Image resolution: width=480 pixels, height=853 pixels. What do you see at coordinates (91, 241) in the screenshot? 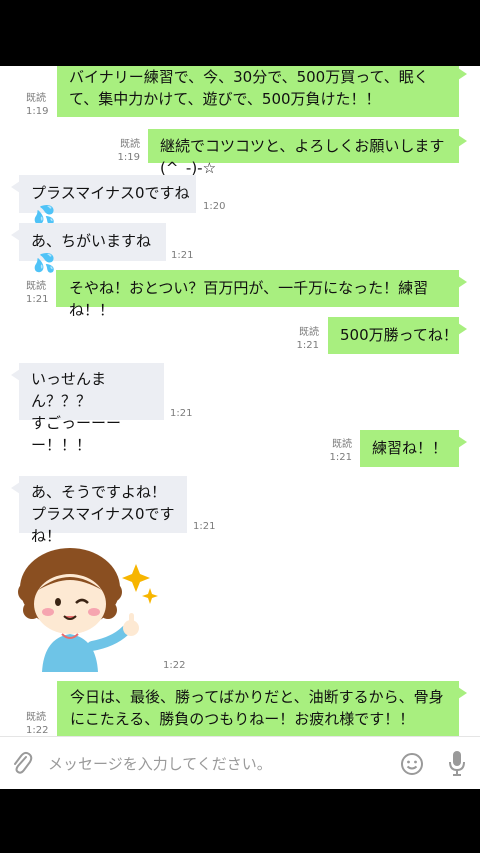
I see `message-text: あ、ちがいますね` at bounding box center [91, 241].